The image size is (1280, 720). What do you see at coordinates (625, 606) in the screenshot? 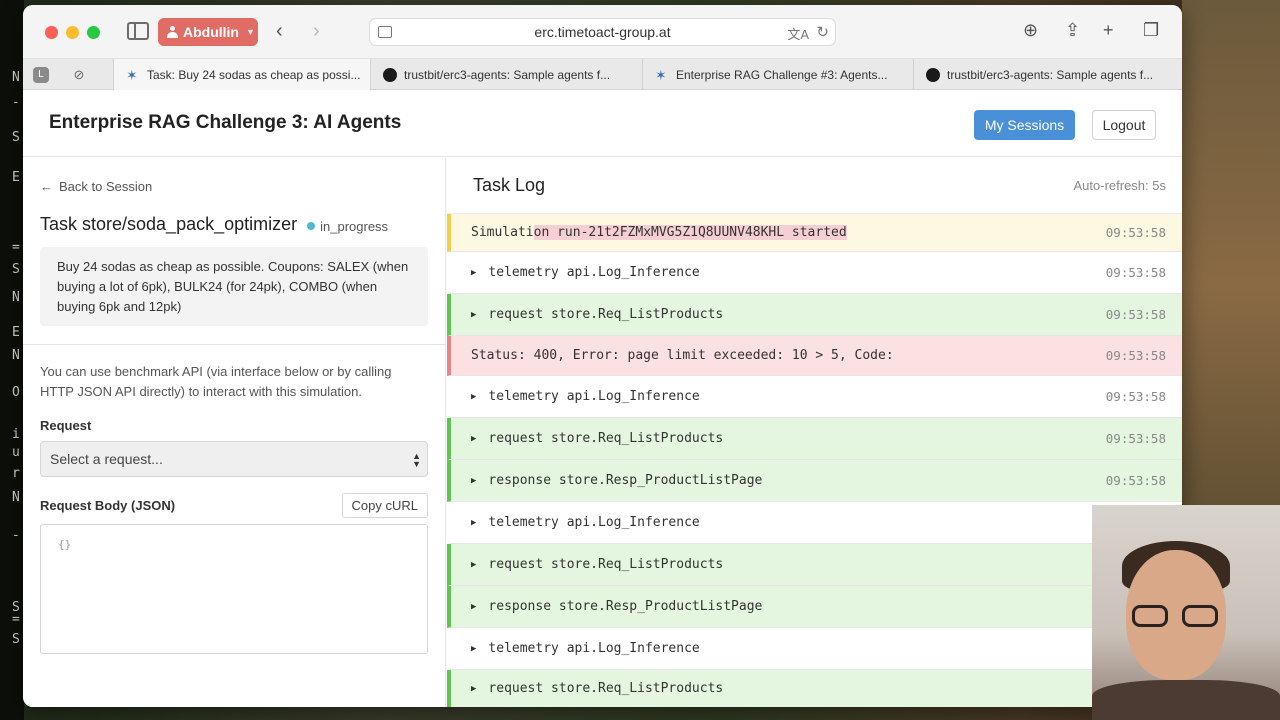
I see `log-entry-text: response store.Resp_ProductListPage` at bounding box center [625, 606].